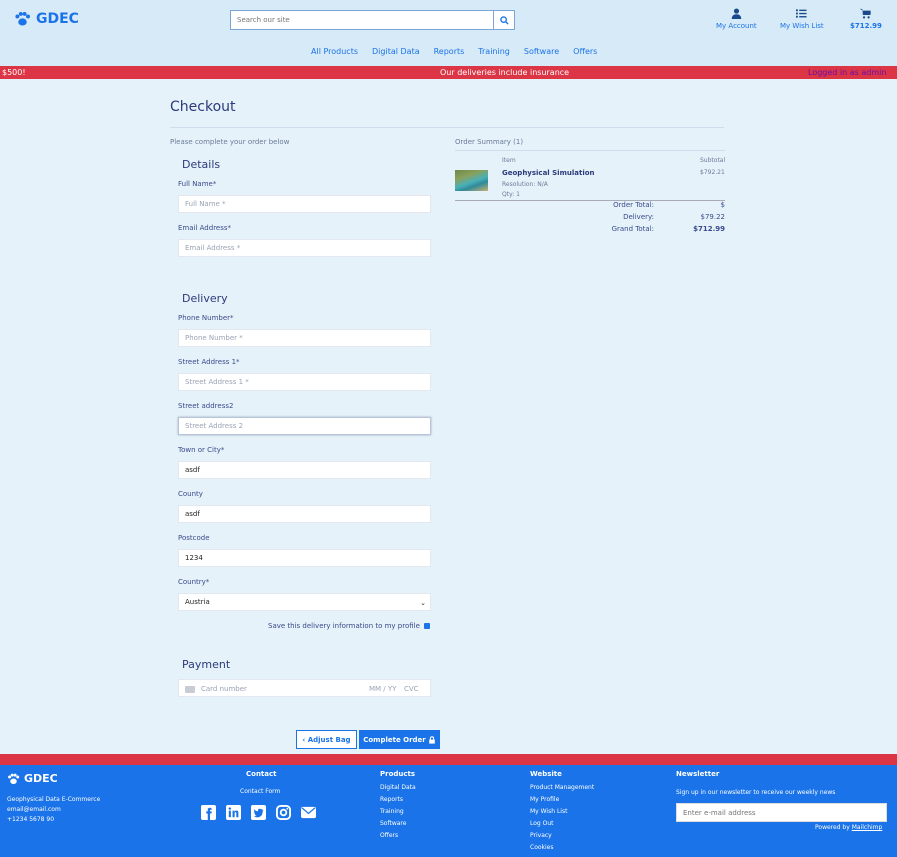 The image size is (897, 857). I want to click on lock-icon, so click(431, 739).